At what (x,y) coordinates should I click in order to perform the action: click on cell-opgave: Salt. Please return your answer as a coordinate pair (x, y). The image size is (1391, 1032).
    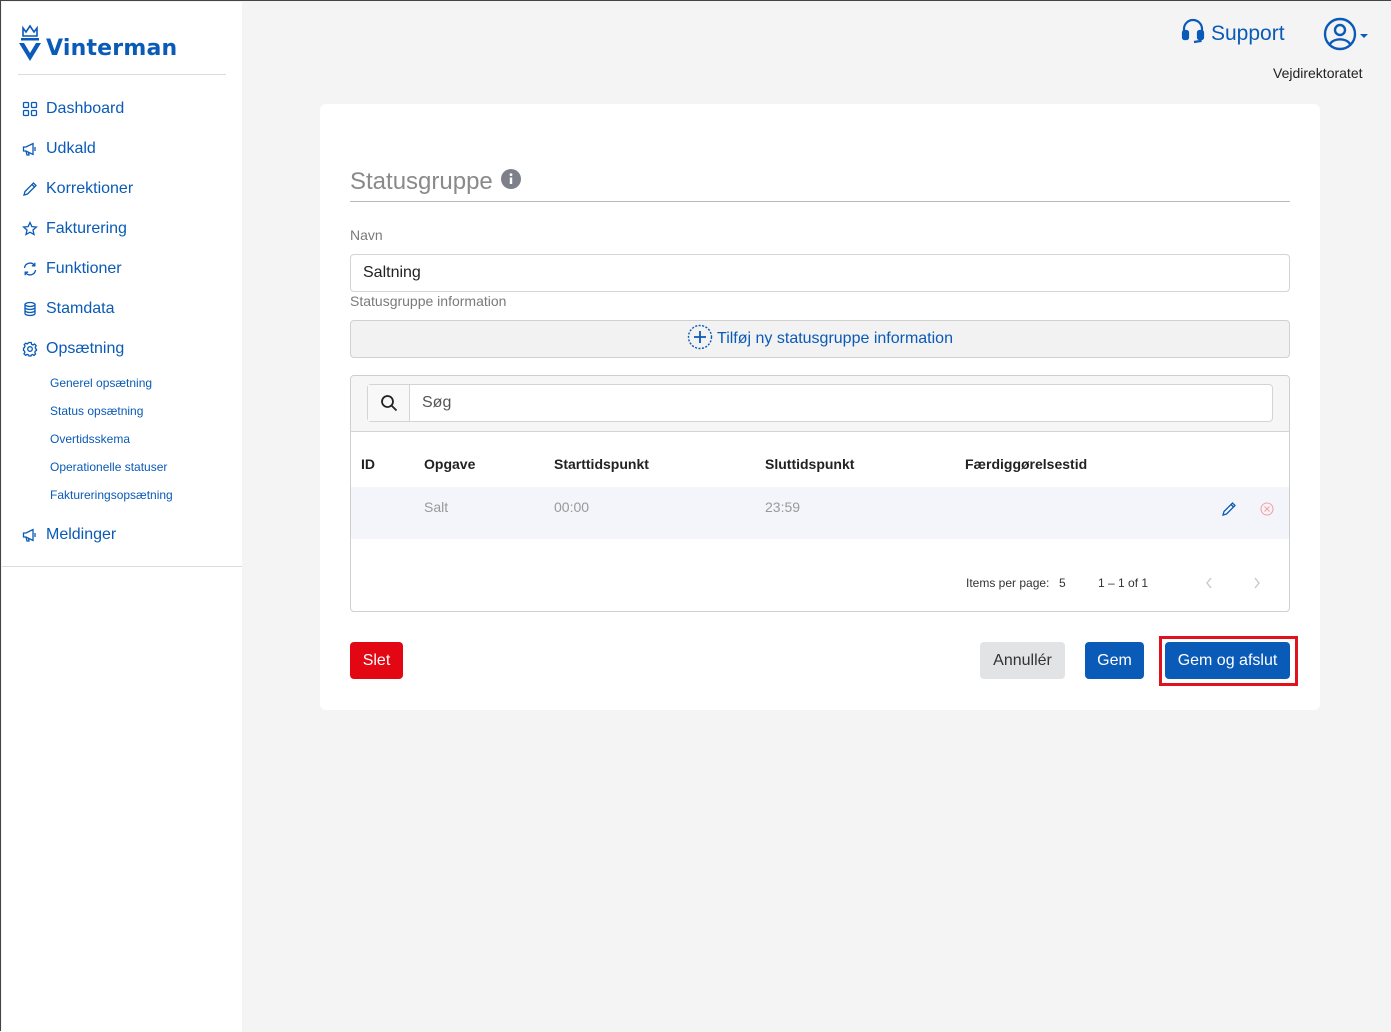
    Looking at the image, I should click on (436, 507).